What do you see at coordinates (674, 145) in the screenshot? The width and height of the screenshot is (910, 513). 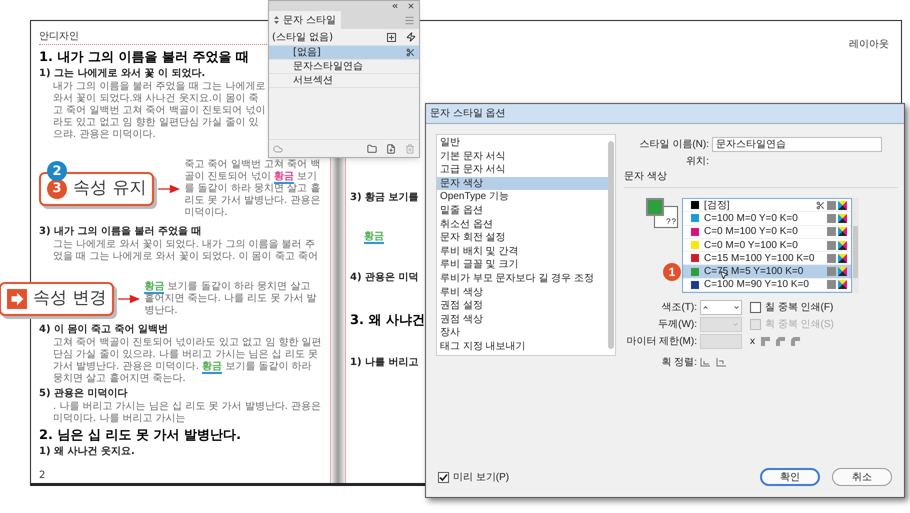 I see `field-label: 스타일 이름(N):` at bounding box center [674, 145].